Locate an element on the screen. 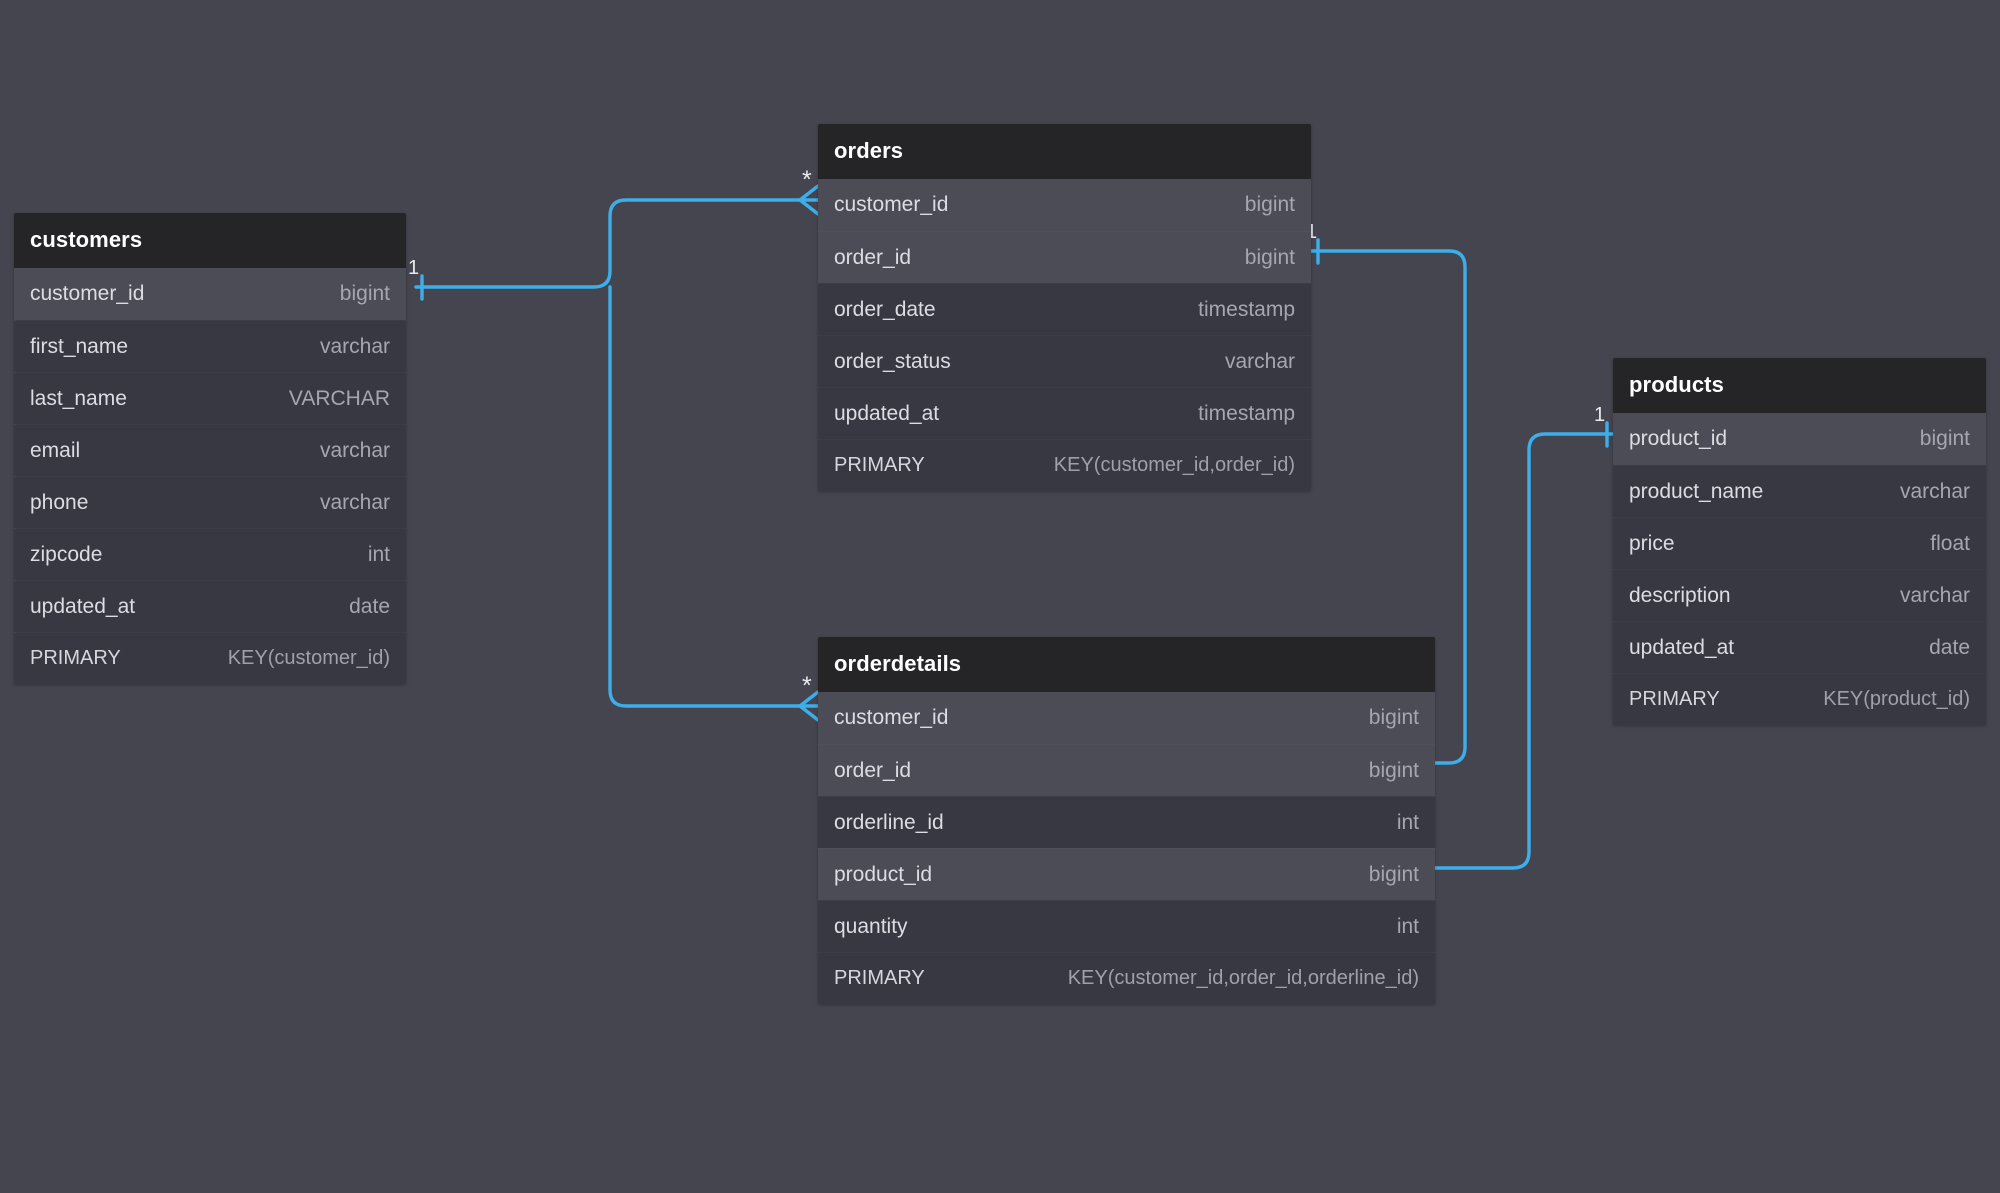 The image size is (2000, 1193). table-row: last_name VARCHAR is located at coordinates (210, 398).